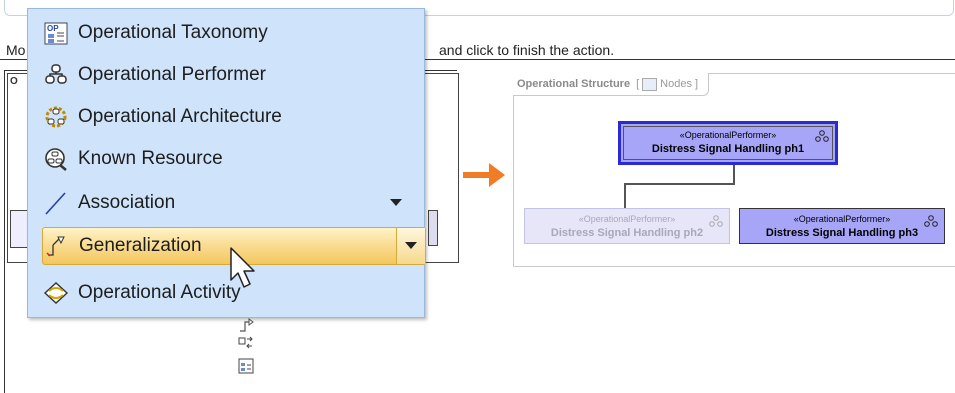 This screenshot has width=955, height=393. What do you see at coordinates (527, 50) in the screenshot?
I see `instruction-tail: and click to finish the action.` at bounding box center [527, 50].